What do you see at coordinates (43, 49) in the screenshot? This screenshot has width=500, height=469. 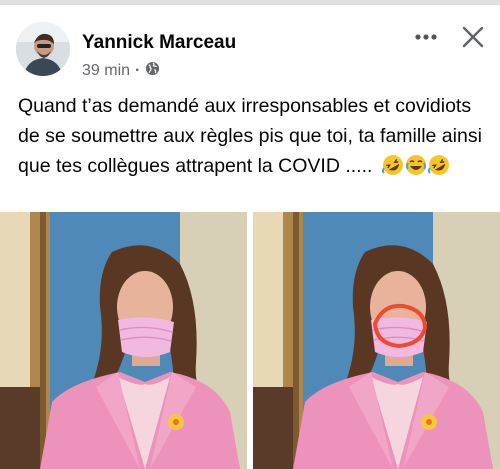 I see `avatar` at bounding box center [43, 49].